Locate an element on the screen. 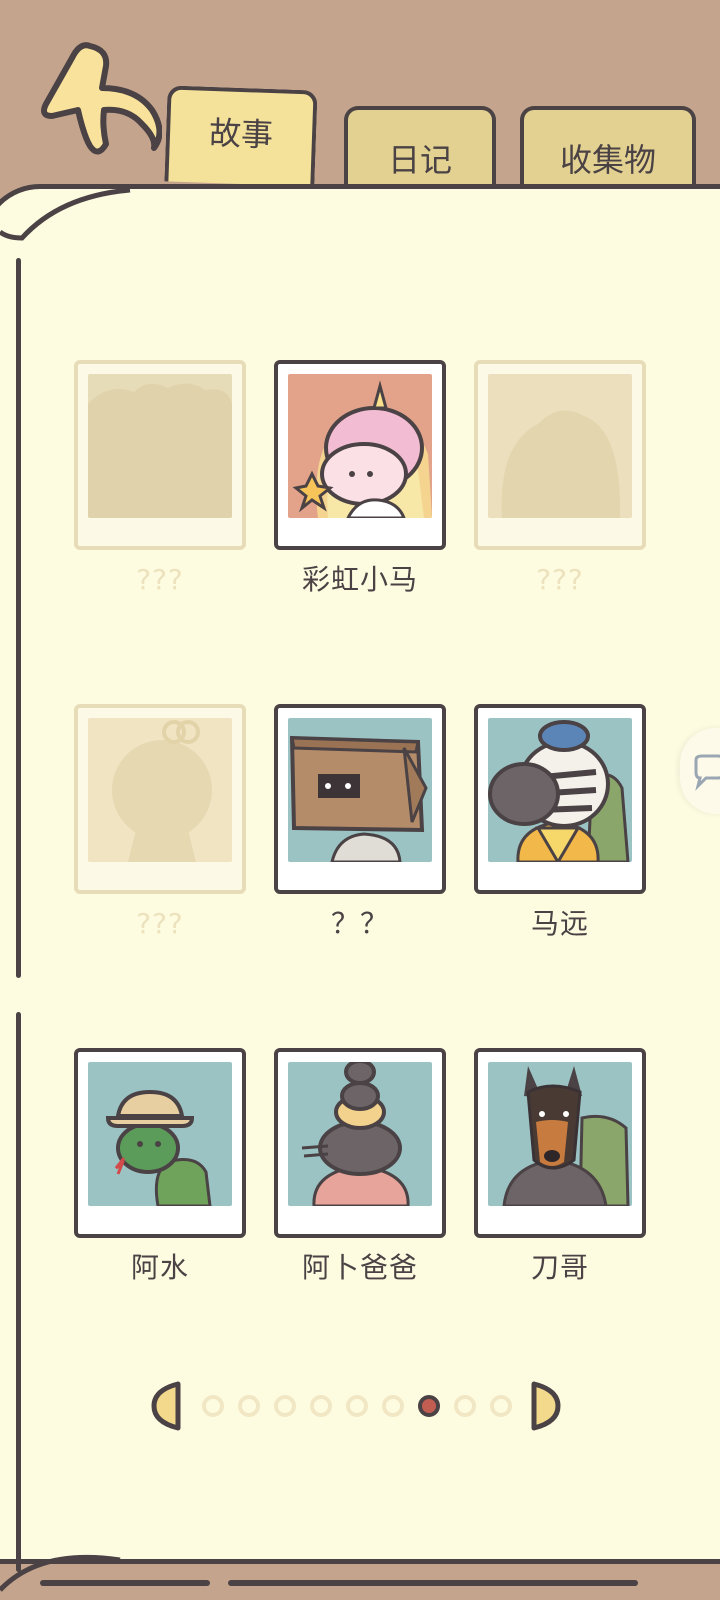  page-indicator is located at coordinates (360, 1407).